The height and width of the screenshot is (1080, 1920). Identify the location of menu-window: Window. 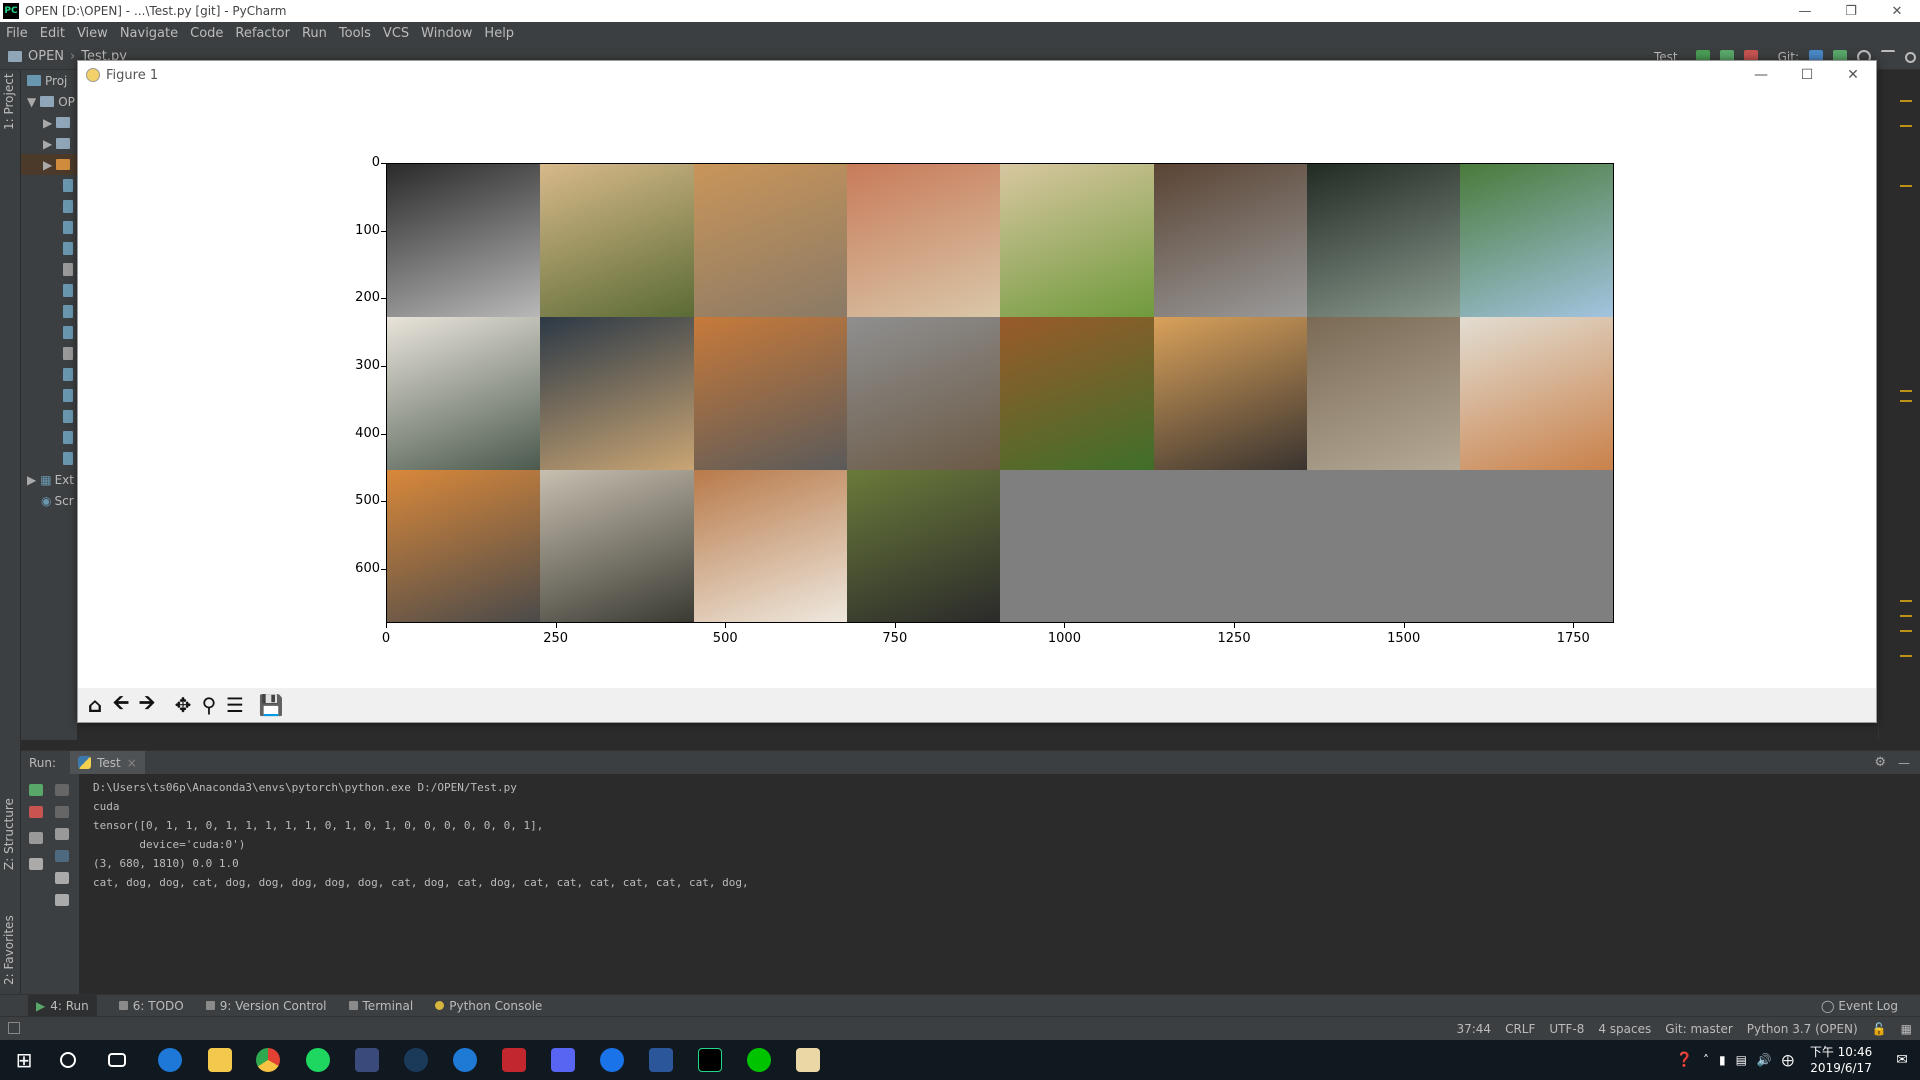
(446, 33).